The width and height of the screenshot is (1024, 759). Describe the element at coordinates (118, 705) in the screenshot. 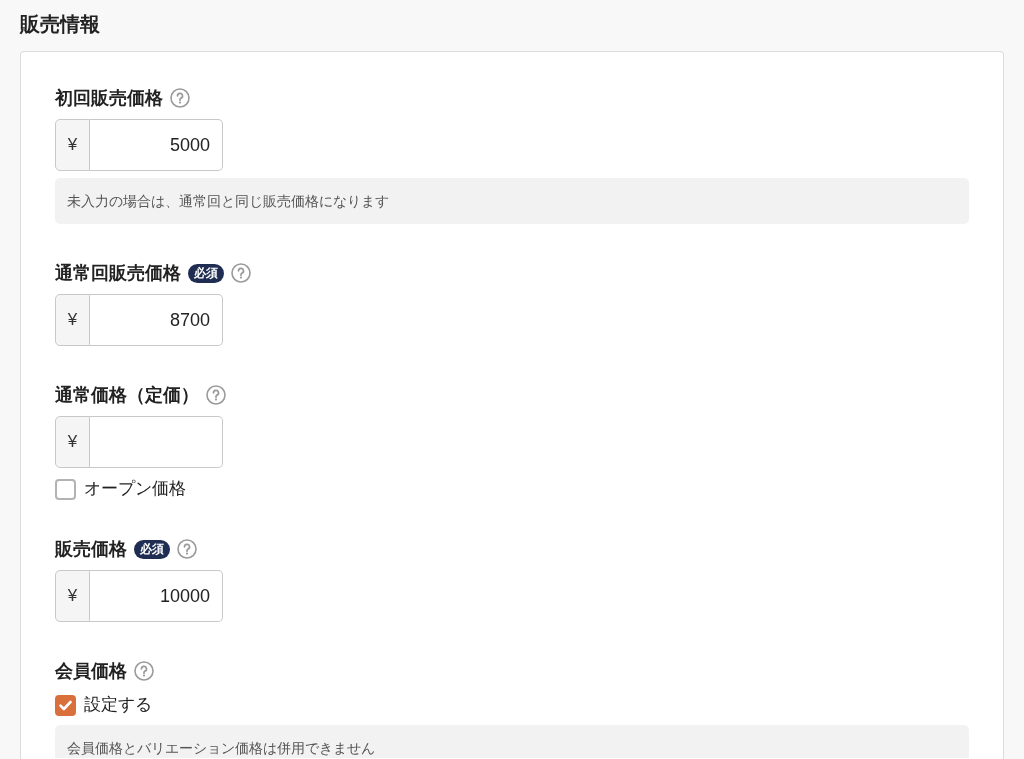

I see `checkbox-label: 設定する` at that location.